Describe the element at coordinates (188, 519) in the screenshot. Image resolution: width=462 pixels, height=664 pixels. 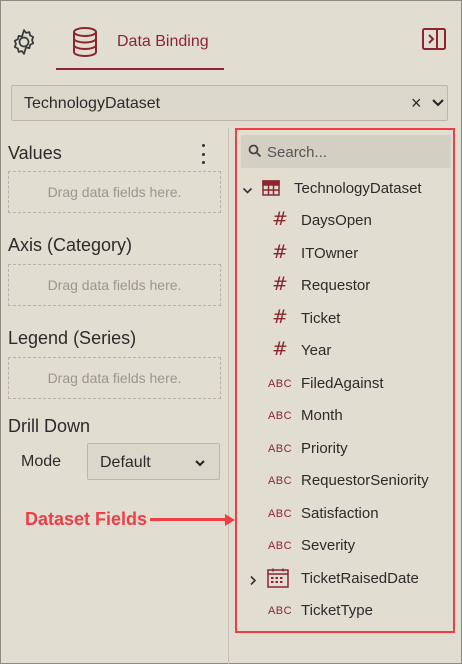
I see `annotation-arrow-line` at that location.